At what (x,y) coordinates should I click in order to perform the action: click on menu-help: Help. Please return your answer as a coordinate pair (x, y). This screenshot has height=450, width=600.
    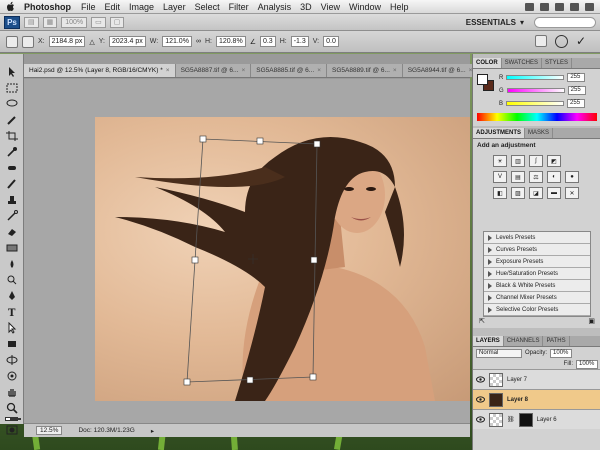
    Looking at the image, I should click on (399, 7).